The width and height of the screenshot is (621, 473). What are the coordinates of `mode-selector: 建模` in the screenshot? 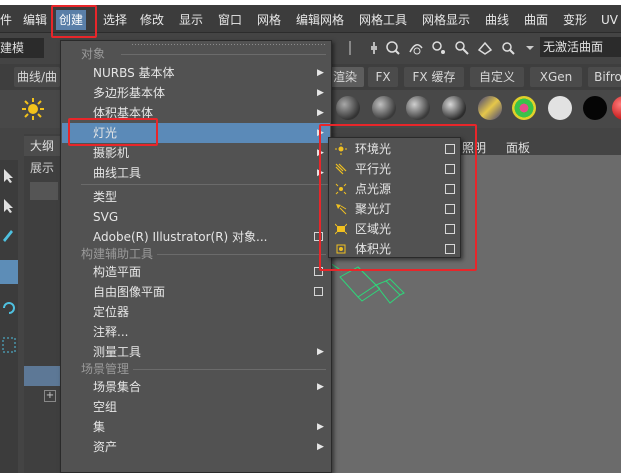 It's located at (22, 48).